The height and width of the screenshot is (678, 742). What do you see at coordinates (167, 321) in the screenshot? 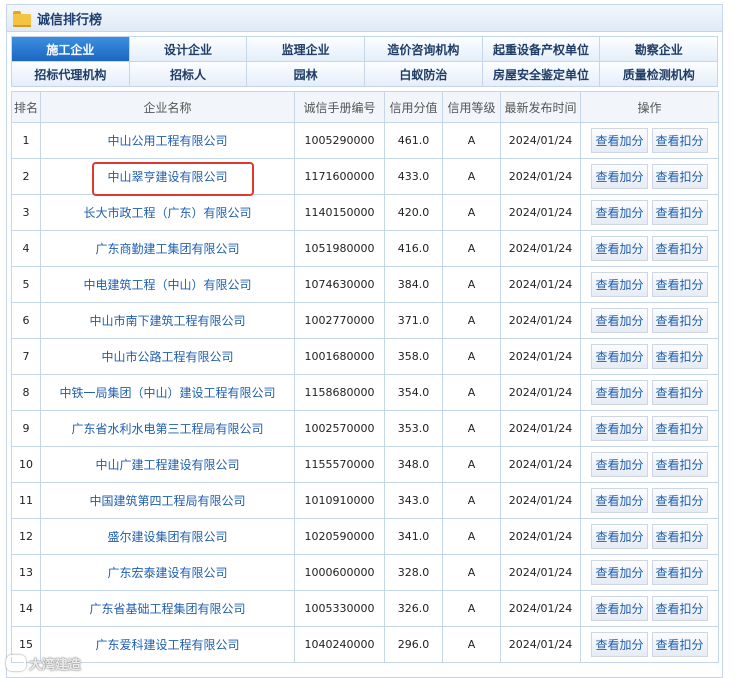
I see `company-link: 中山市南下建筑工程有限公司` at bounding box center [167, 321].